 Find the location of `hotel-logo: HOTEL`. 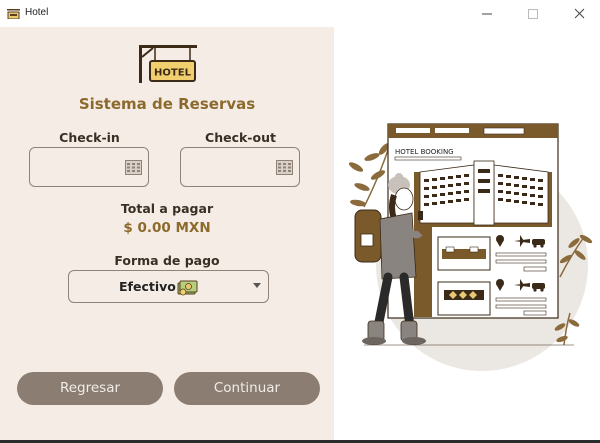

hotel-logo: HOTEL is located at coordinates (168, 64).